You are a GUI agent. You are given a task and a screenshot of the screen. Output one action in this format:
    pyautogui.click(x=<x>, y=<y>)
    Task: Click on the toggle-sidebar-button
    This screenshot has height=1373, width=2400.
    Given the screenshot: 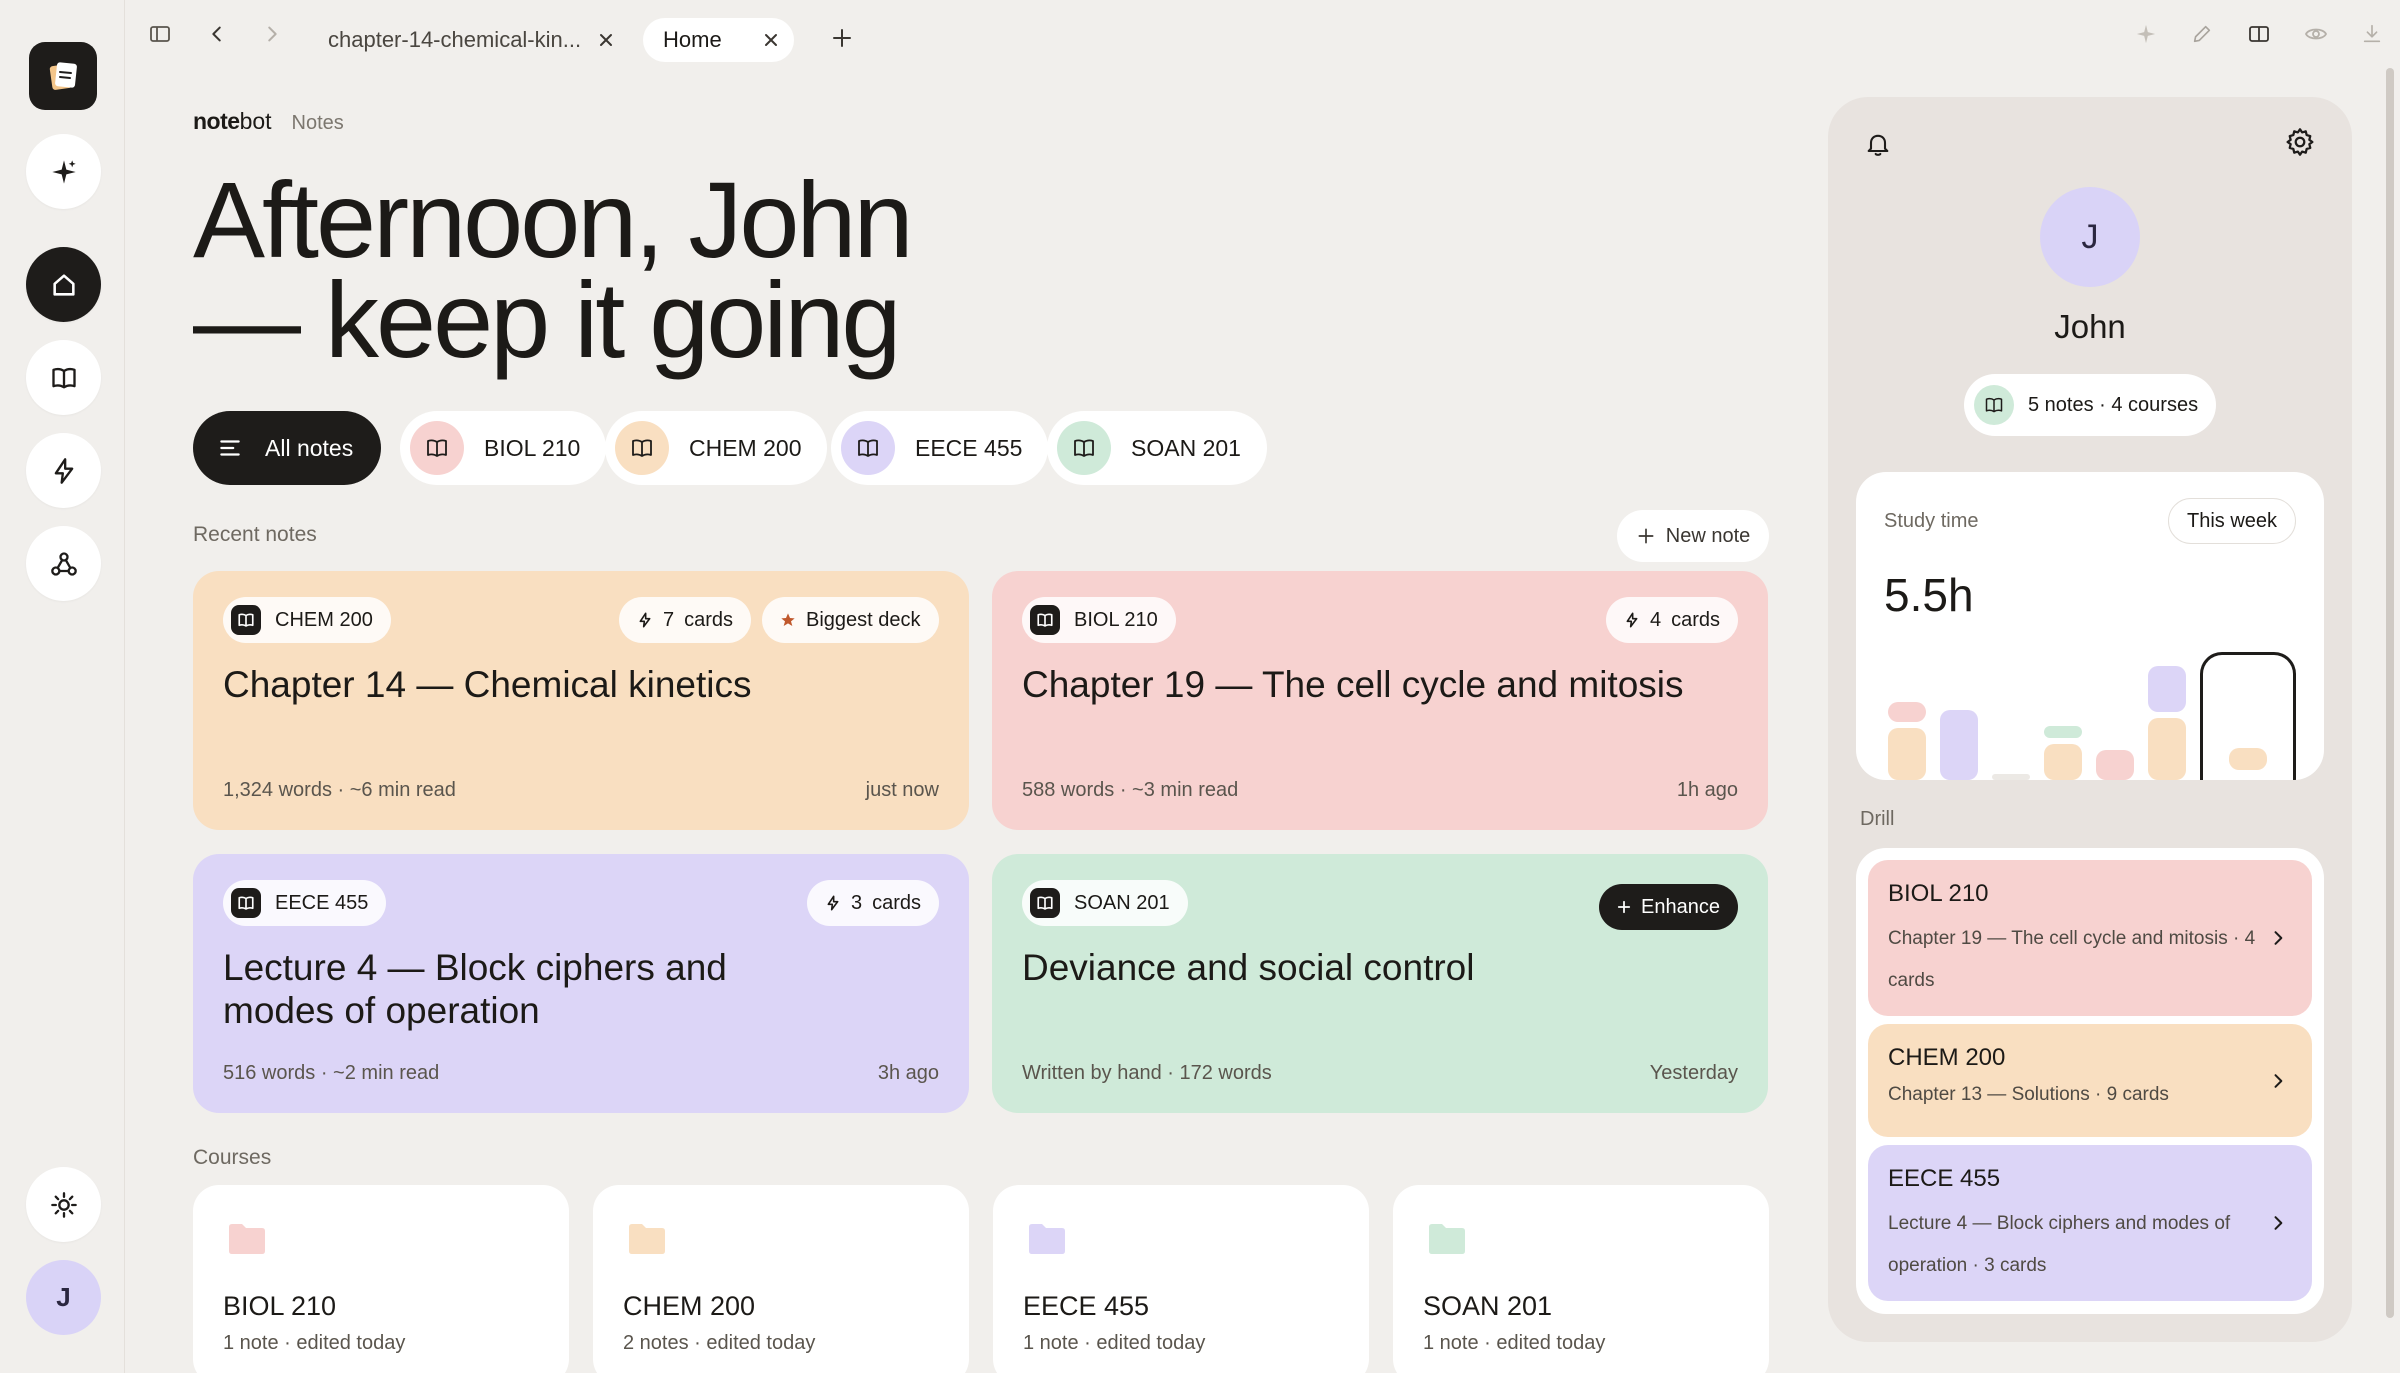 What is the action you would take?
    pyautogui.click(x=160, y=34)
    